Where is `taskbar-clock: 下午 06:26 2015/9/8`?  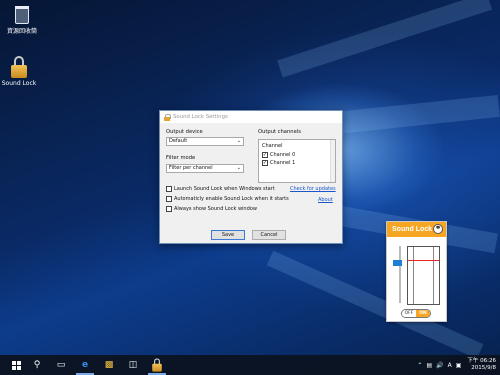
taskbar-clock: 下午 06:26 2015/9/8 is located at coordinates (481, 365).